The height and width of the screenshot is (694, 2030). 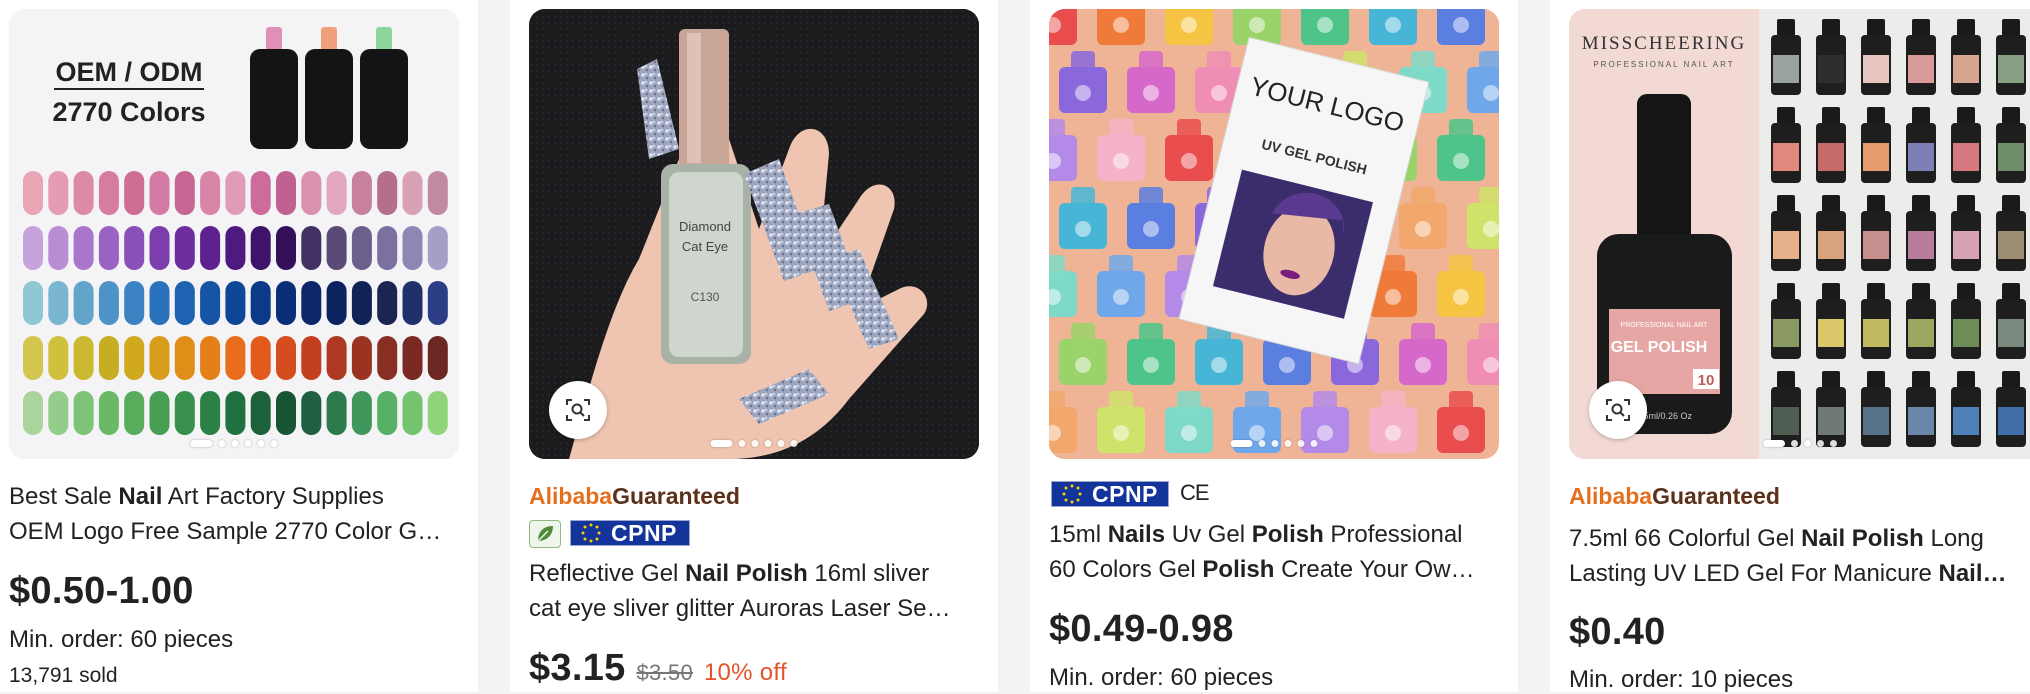 What do you see at coordinates (745, 672) in the screenshot?
I see `discount-2: 10% off` at bounding box center [745, 672].